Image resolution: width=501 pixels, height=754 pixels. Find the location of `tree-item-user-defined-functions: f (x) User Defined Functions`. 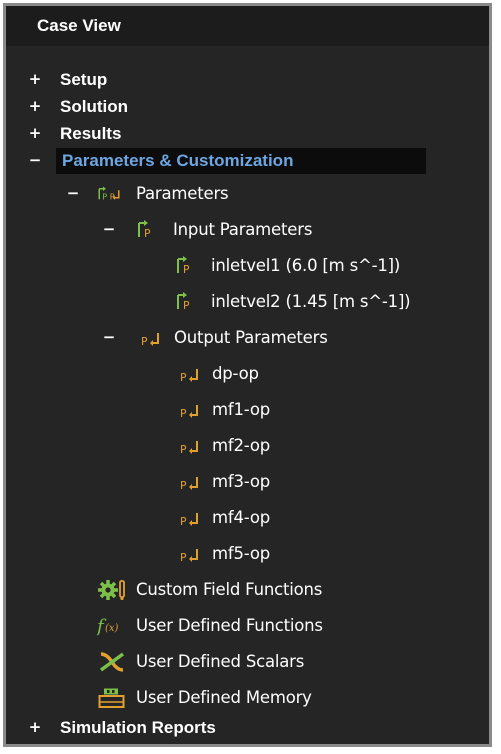

tree-item-user-defined-functions: f (x) User Defined Functions is located at coordinates (247, 626).